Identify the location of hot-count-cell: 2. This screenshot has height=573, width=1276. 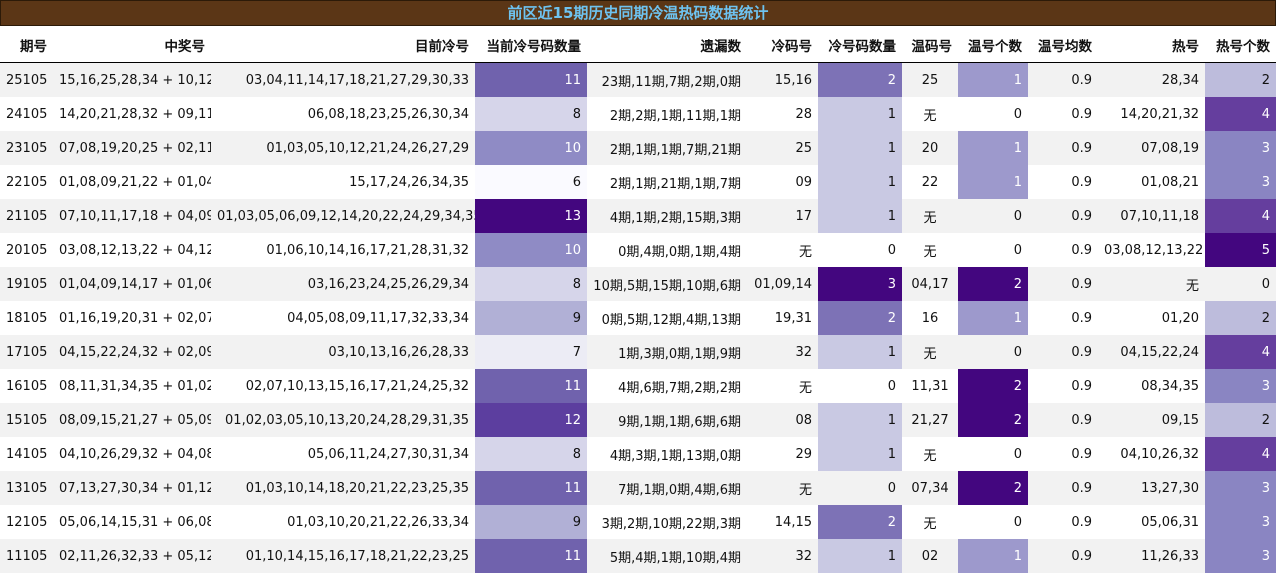
(1240, 420).